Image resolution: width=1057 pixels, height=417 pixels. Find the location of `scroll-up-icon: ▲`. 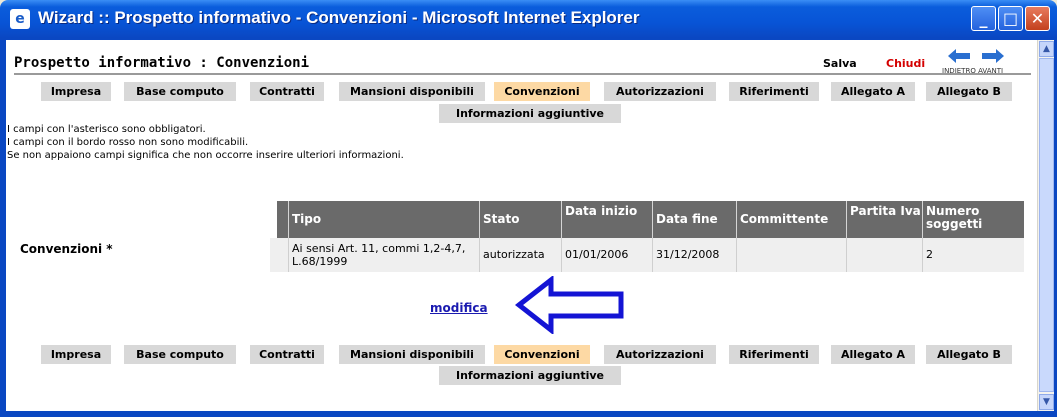

scroll-up-icon: ▲ is located at coordinates (1046, 49).